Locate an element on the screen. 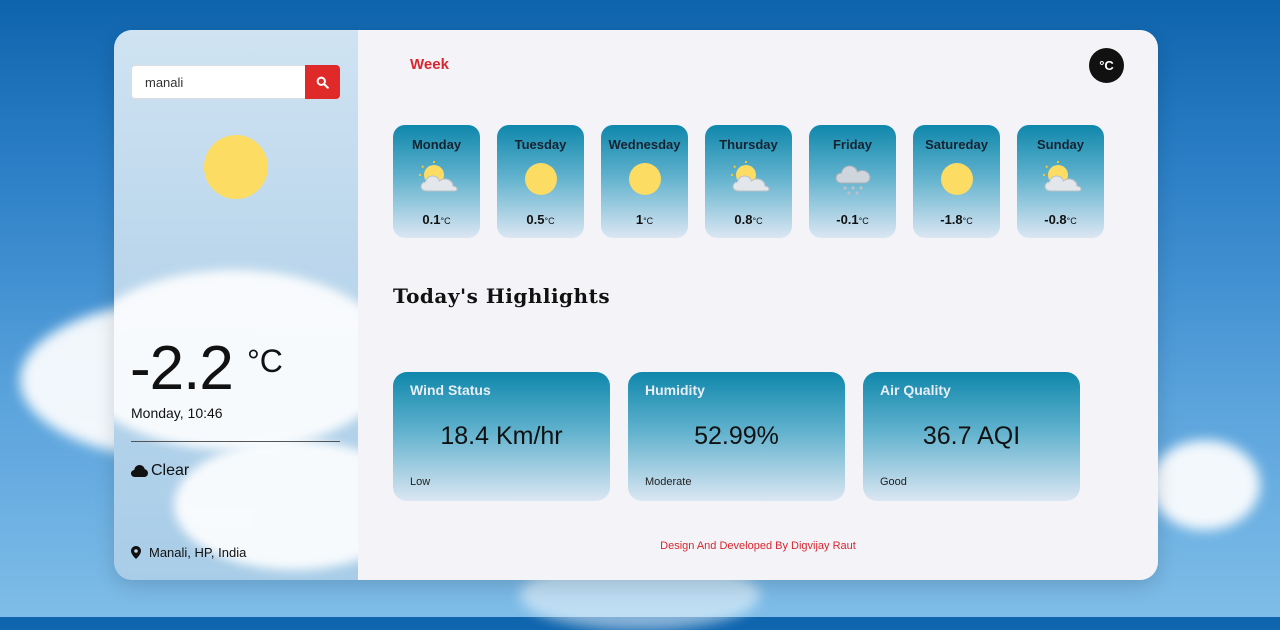 The image size is (1280, 630). highlight-value: 18.4 Km/hr is located at coordinates (501, 436).